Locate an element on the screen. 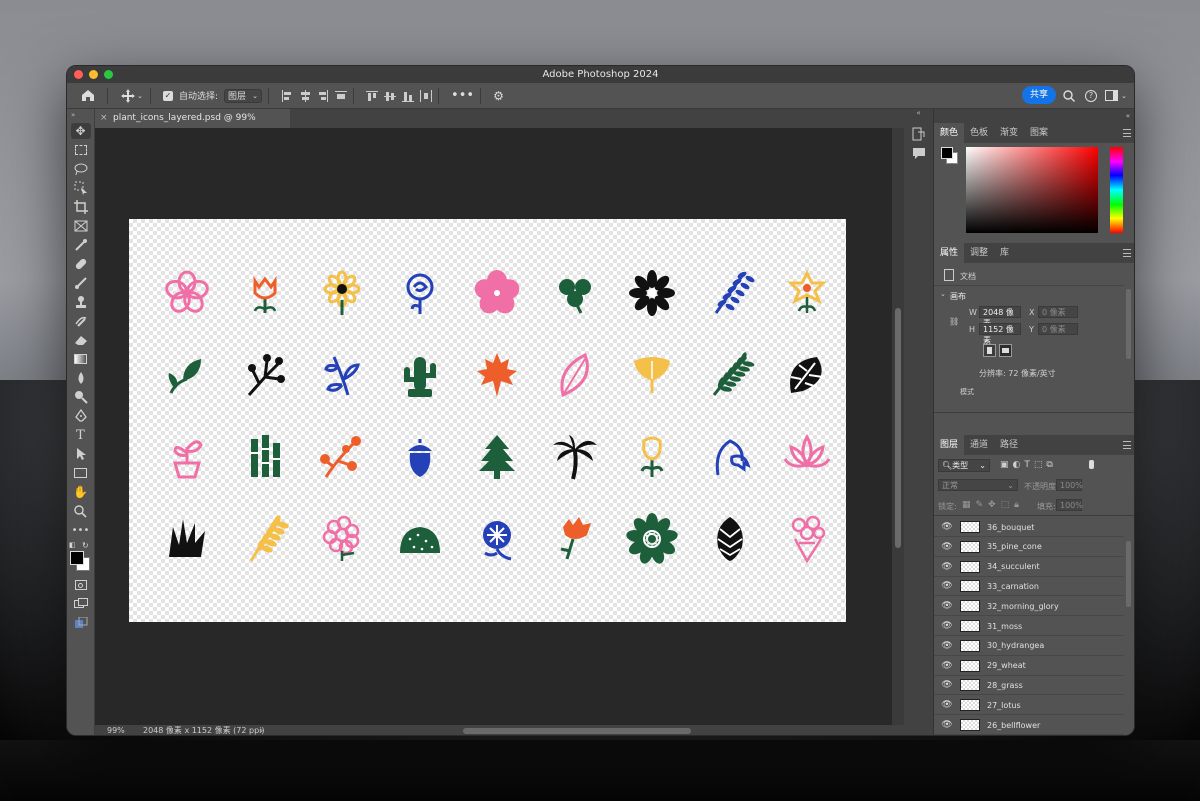 This screenshot has width=1200, height=801. layers-scrollbar is located at coordinates (1128, 574).